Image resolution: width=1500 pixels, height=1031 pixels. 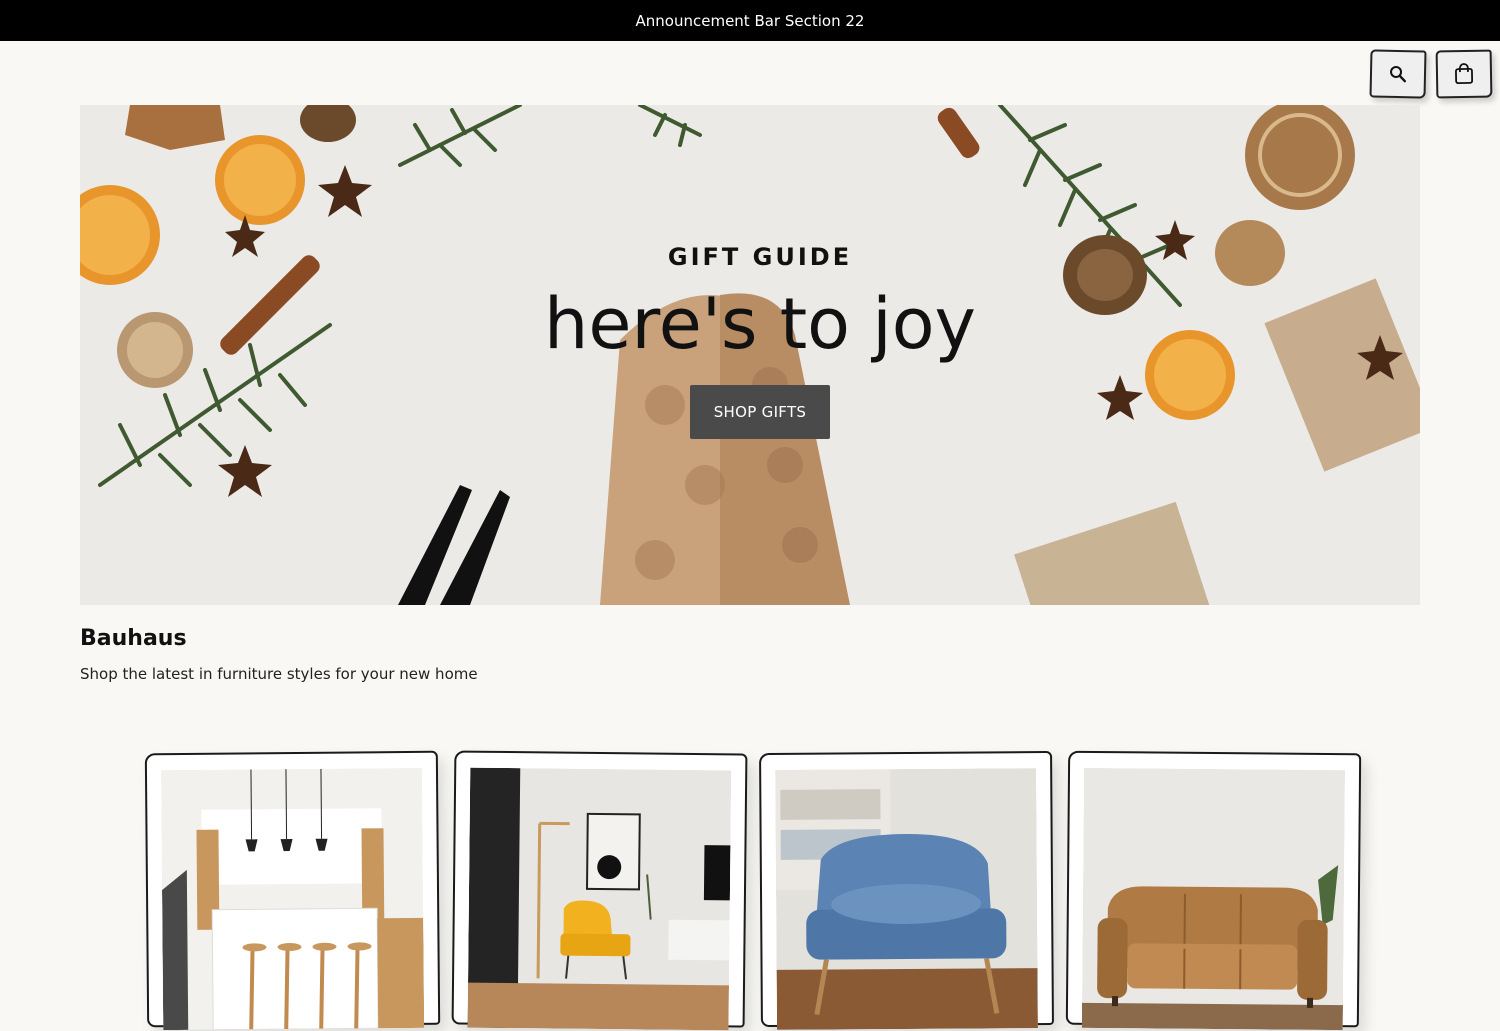 I want to click on blue-armchair-photo, so click(x=906, y=899).